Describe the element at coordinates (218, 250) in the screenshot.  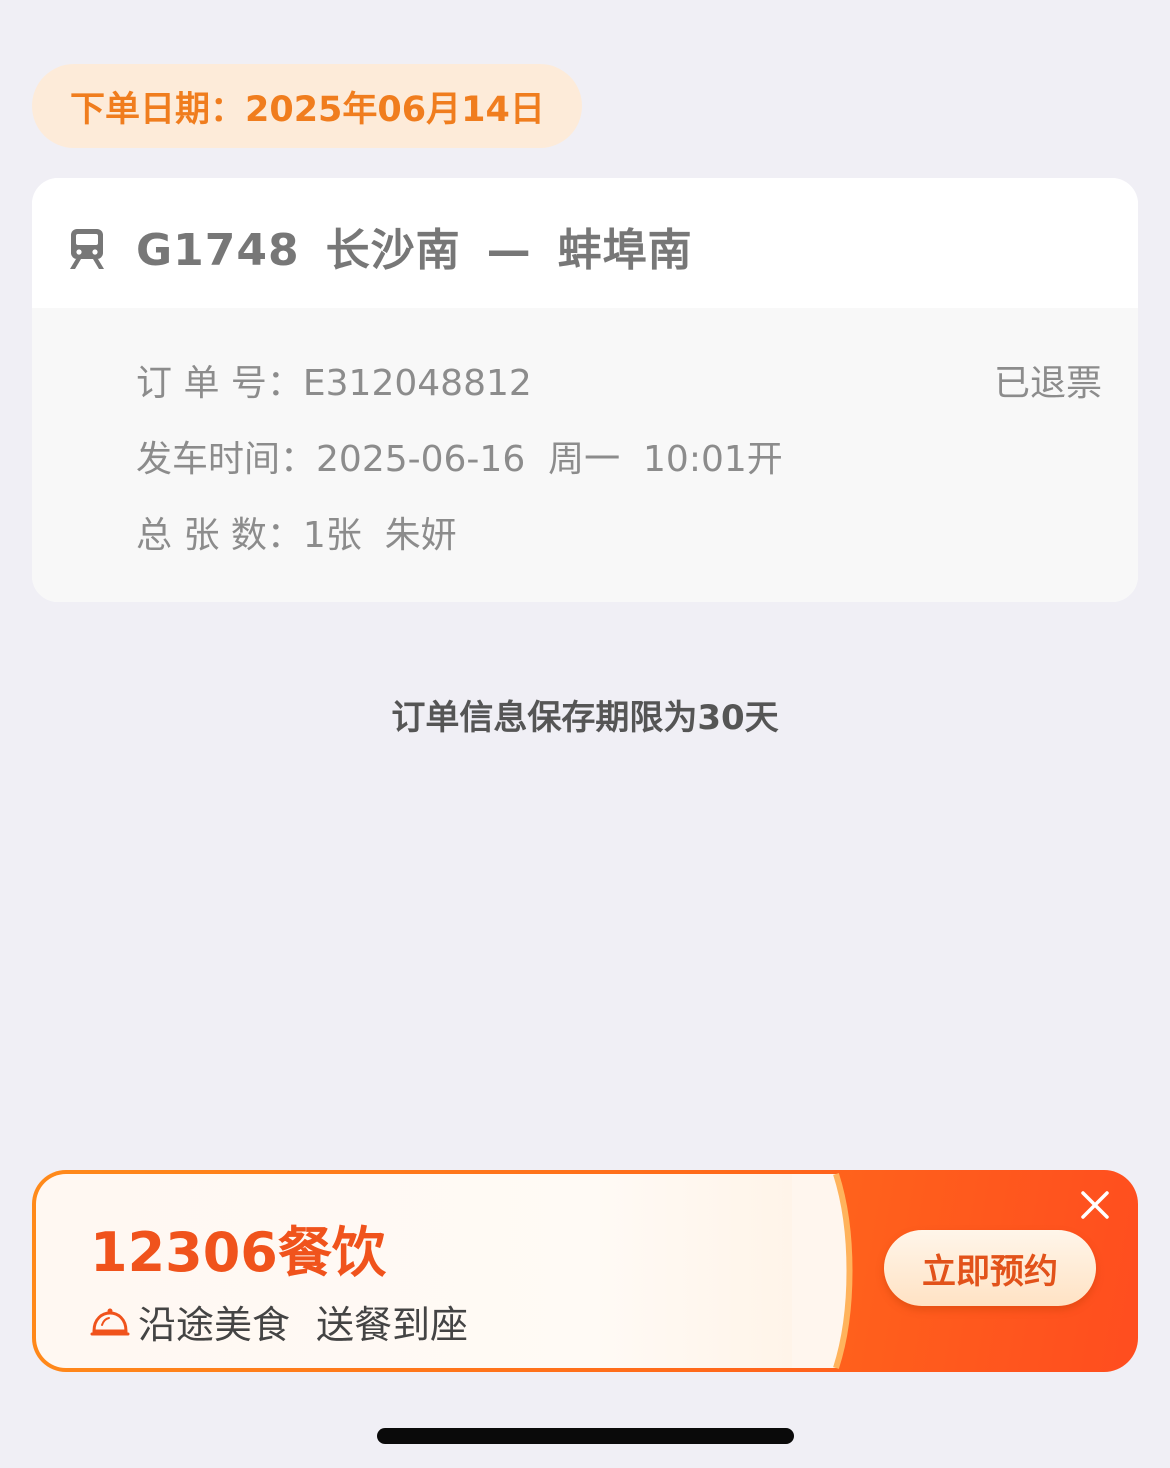
I see `train-number: G1748` at that location.